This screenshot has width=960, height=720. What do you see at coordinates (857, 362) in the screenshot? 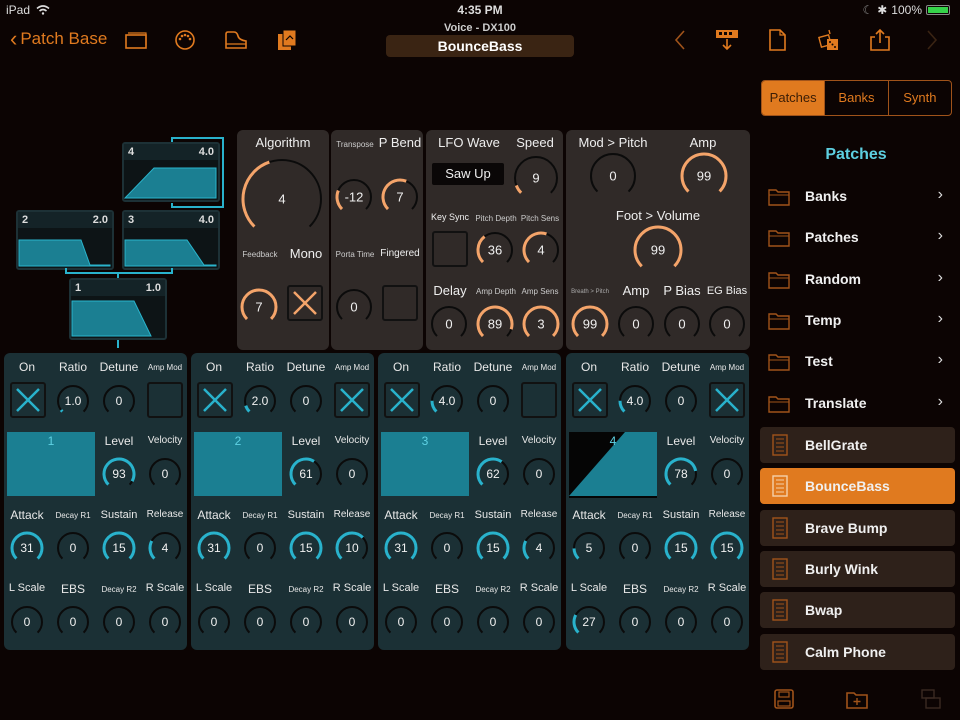
I see `folder-item: Test ›` at bounding box center [857, 362].